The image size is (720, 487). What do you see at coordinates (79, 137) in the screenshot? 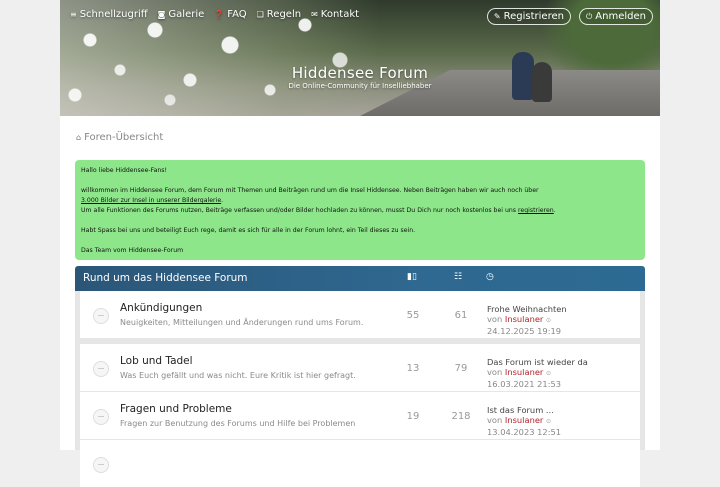
I see `home-icon: ⌂` at bounding box center [79, 137].